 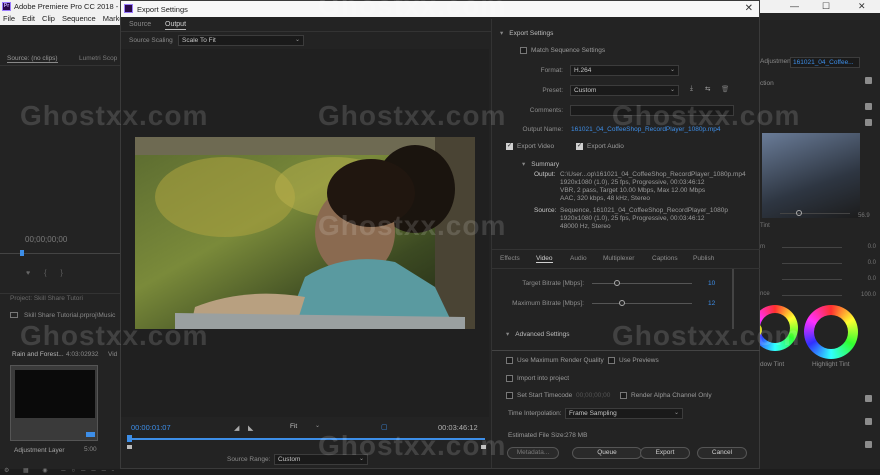 What do you see at coordinates (576, 435) in the screenshot?
I see `estimated-file-size-value: 278 MB` at bounding box center [576, 435].